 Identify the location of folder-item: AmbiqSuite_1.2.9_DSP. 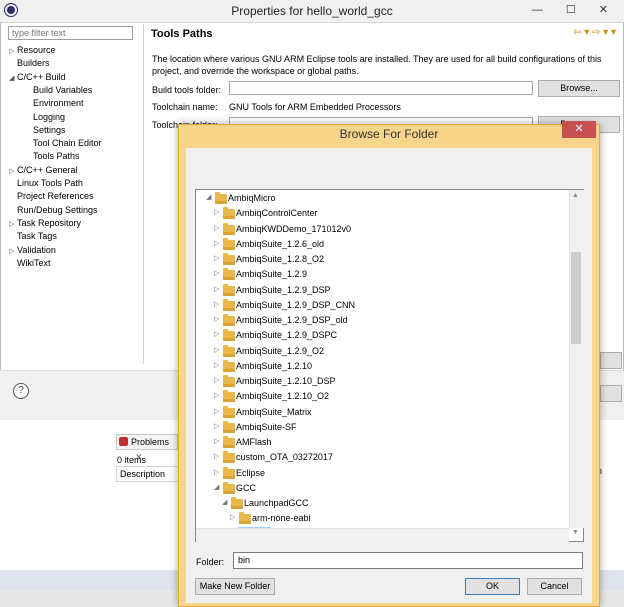
(283, 290).